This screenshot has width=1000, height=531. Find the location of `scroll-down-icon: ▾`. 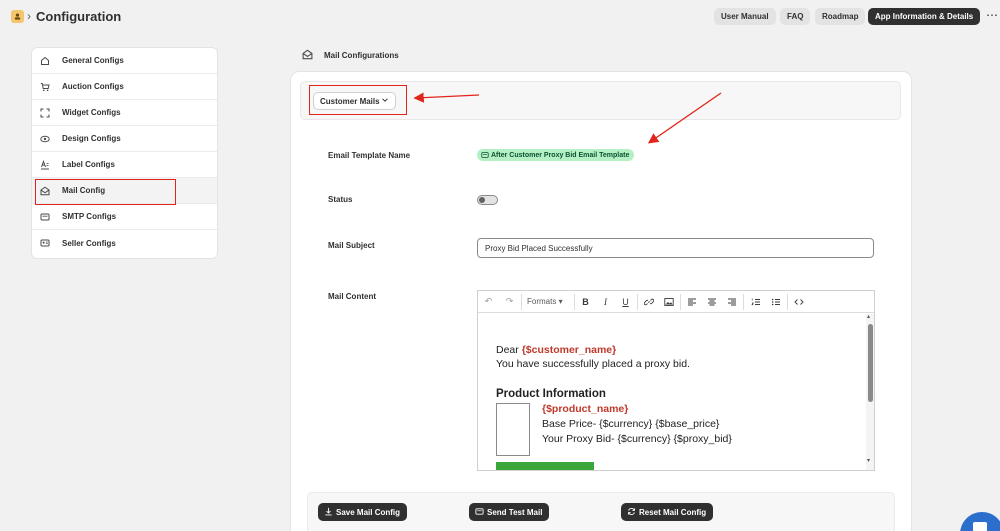

scroll-down-icon: ▾ is located at coordinates (868, 460).